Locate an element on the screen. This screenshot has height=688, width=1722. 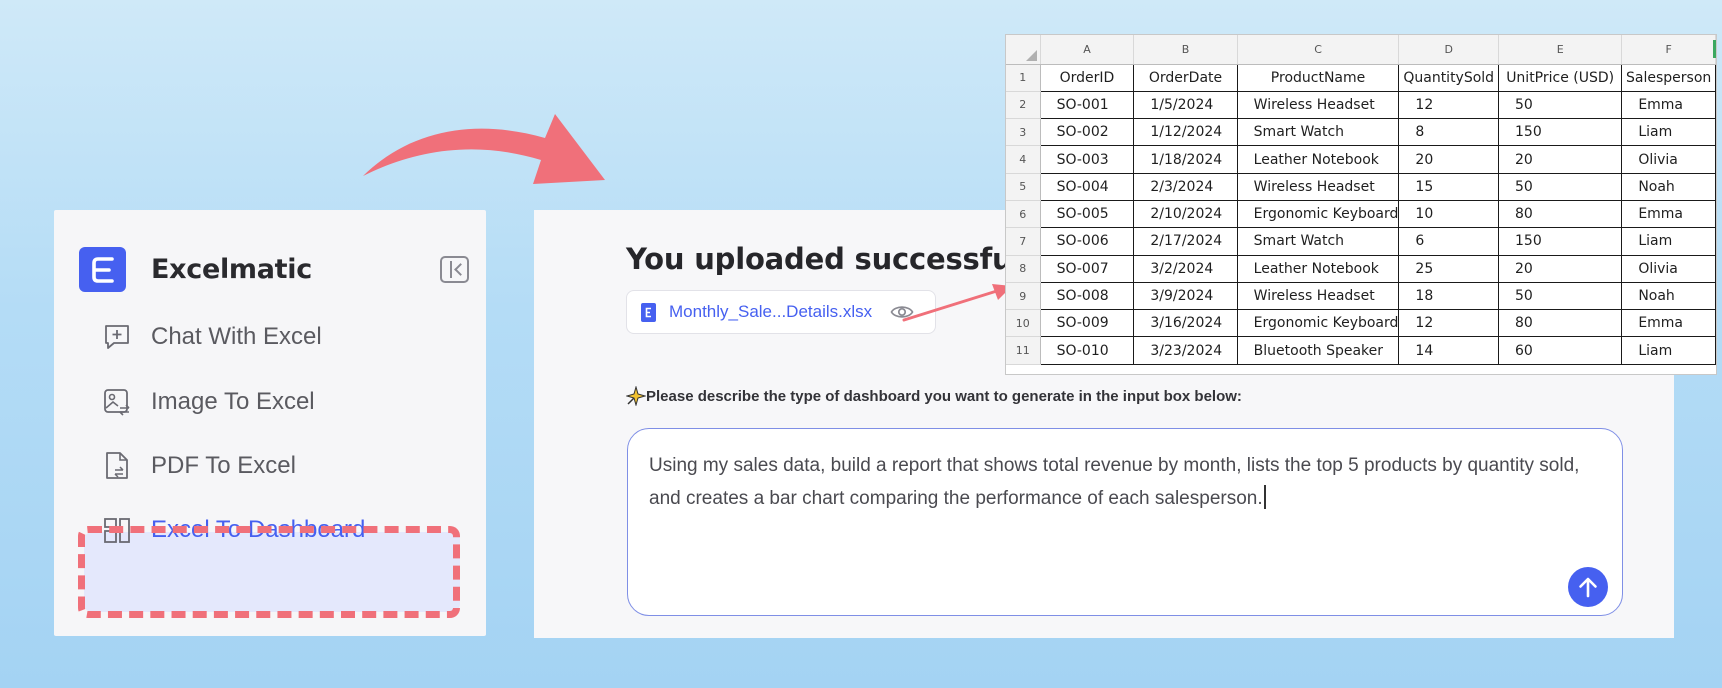
table-cell: 15 is located at coordinates (1449, 186).